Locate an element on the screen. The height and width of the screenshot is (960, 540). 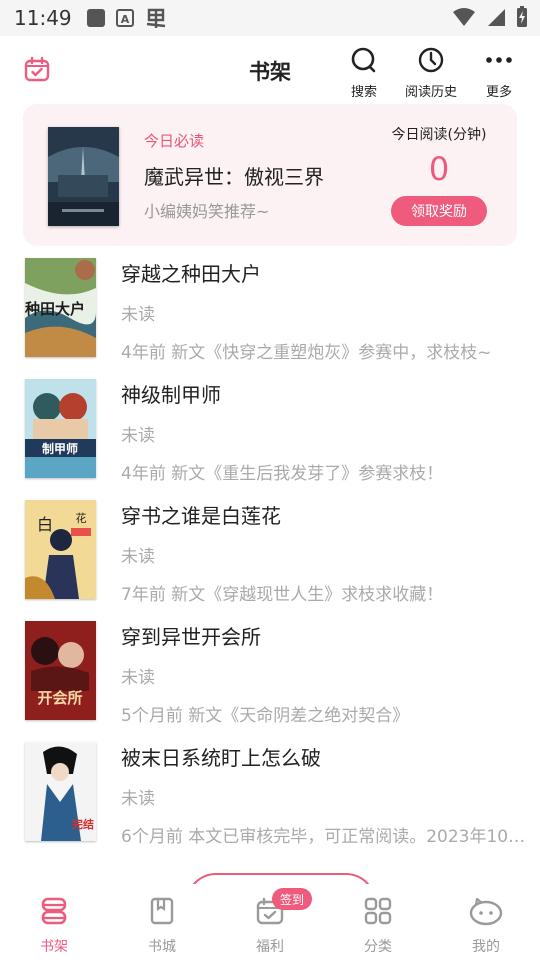
svg-text: 制甲师 is located at coordinates (60, 448).